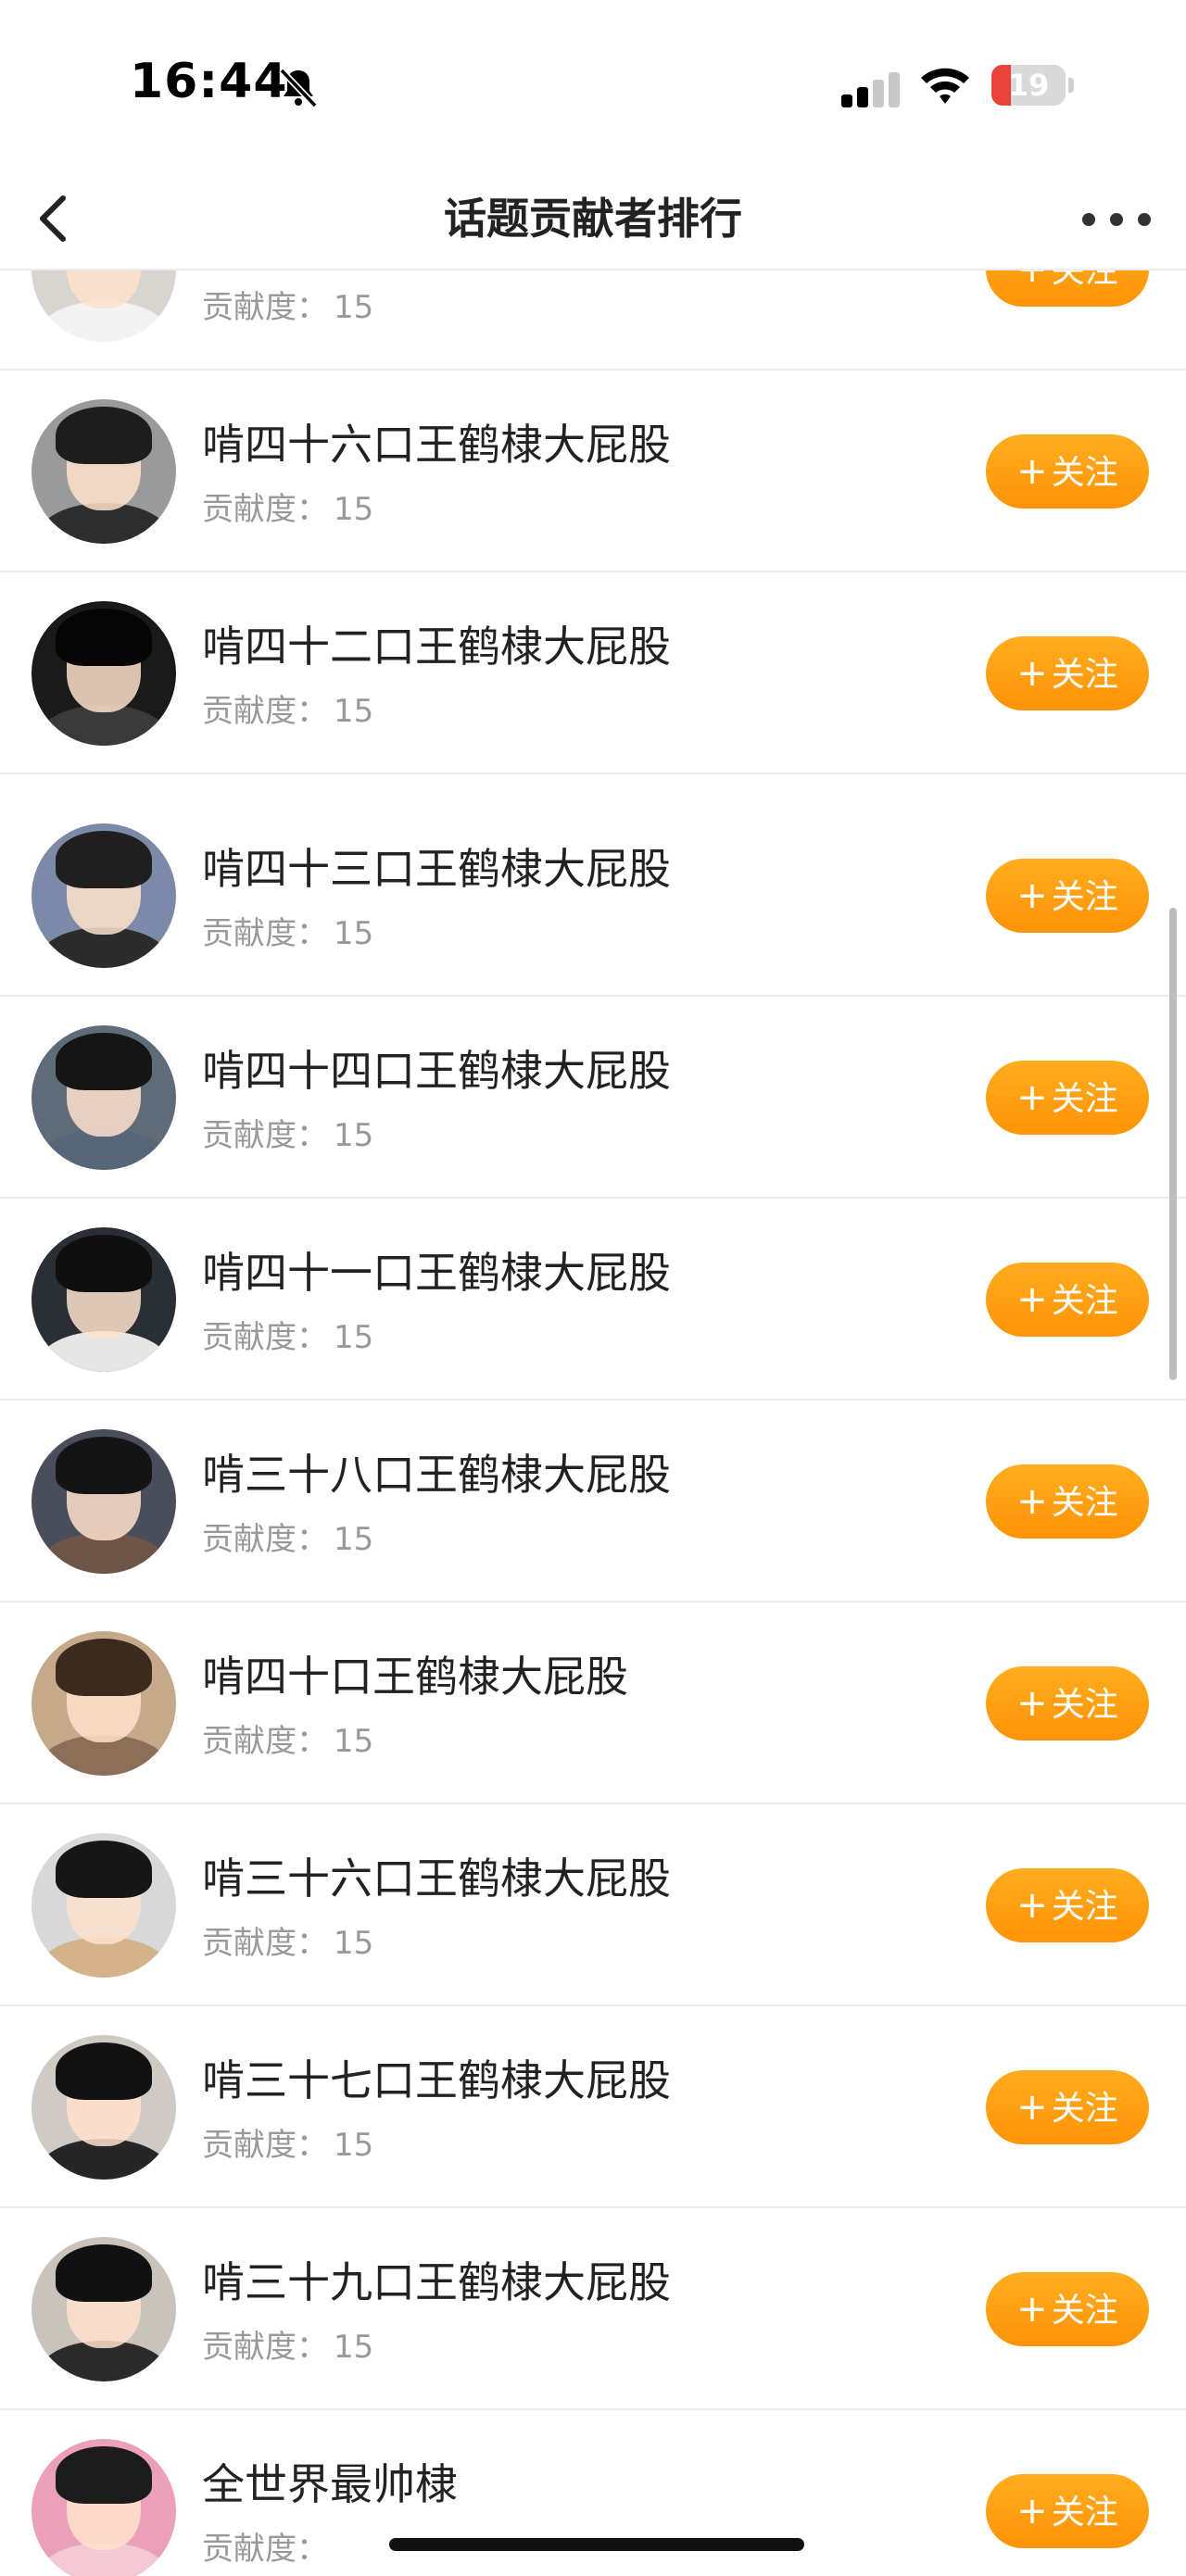 Image resolution: width=1186 pixels, height=2576 pixels. I want to click on list-item: 全世界最帅棣贡献度： + 关注, so click(593, 2493).